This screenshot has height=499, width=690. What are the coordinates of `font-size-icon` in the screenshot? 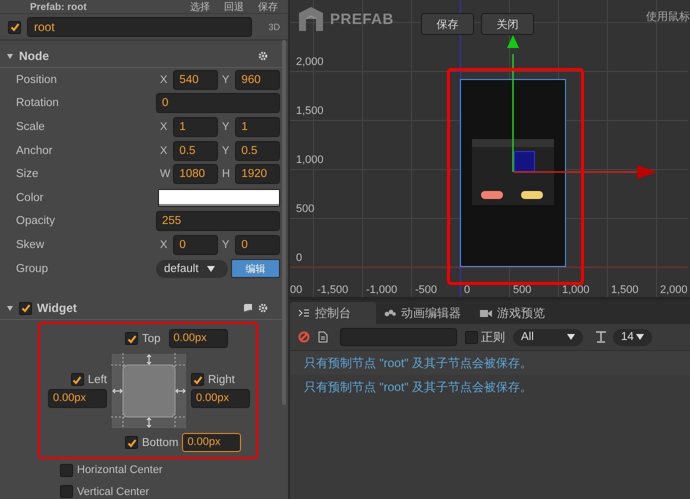 It's located at (601, 337).